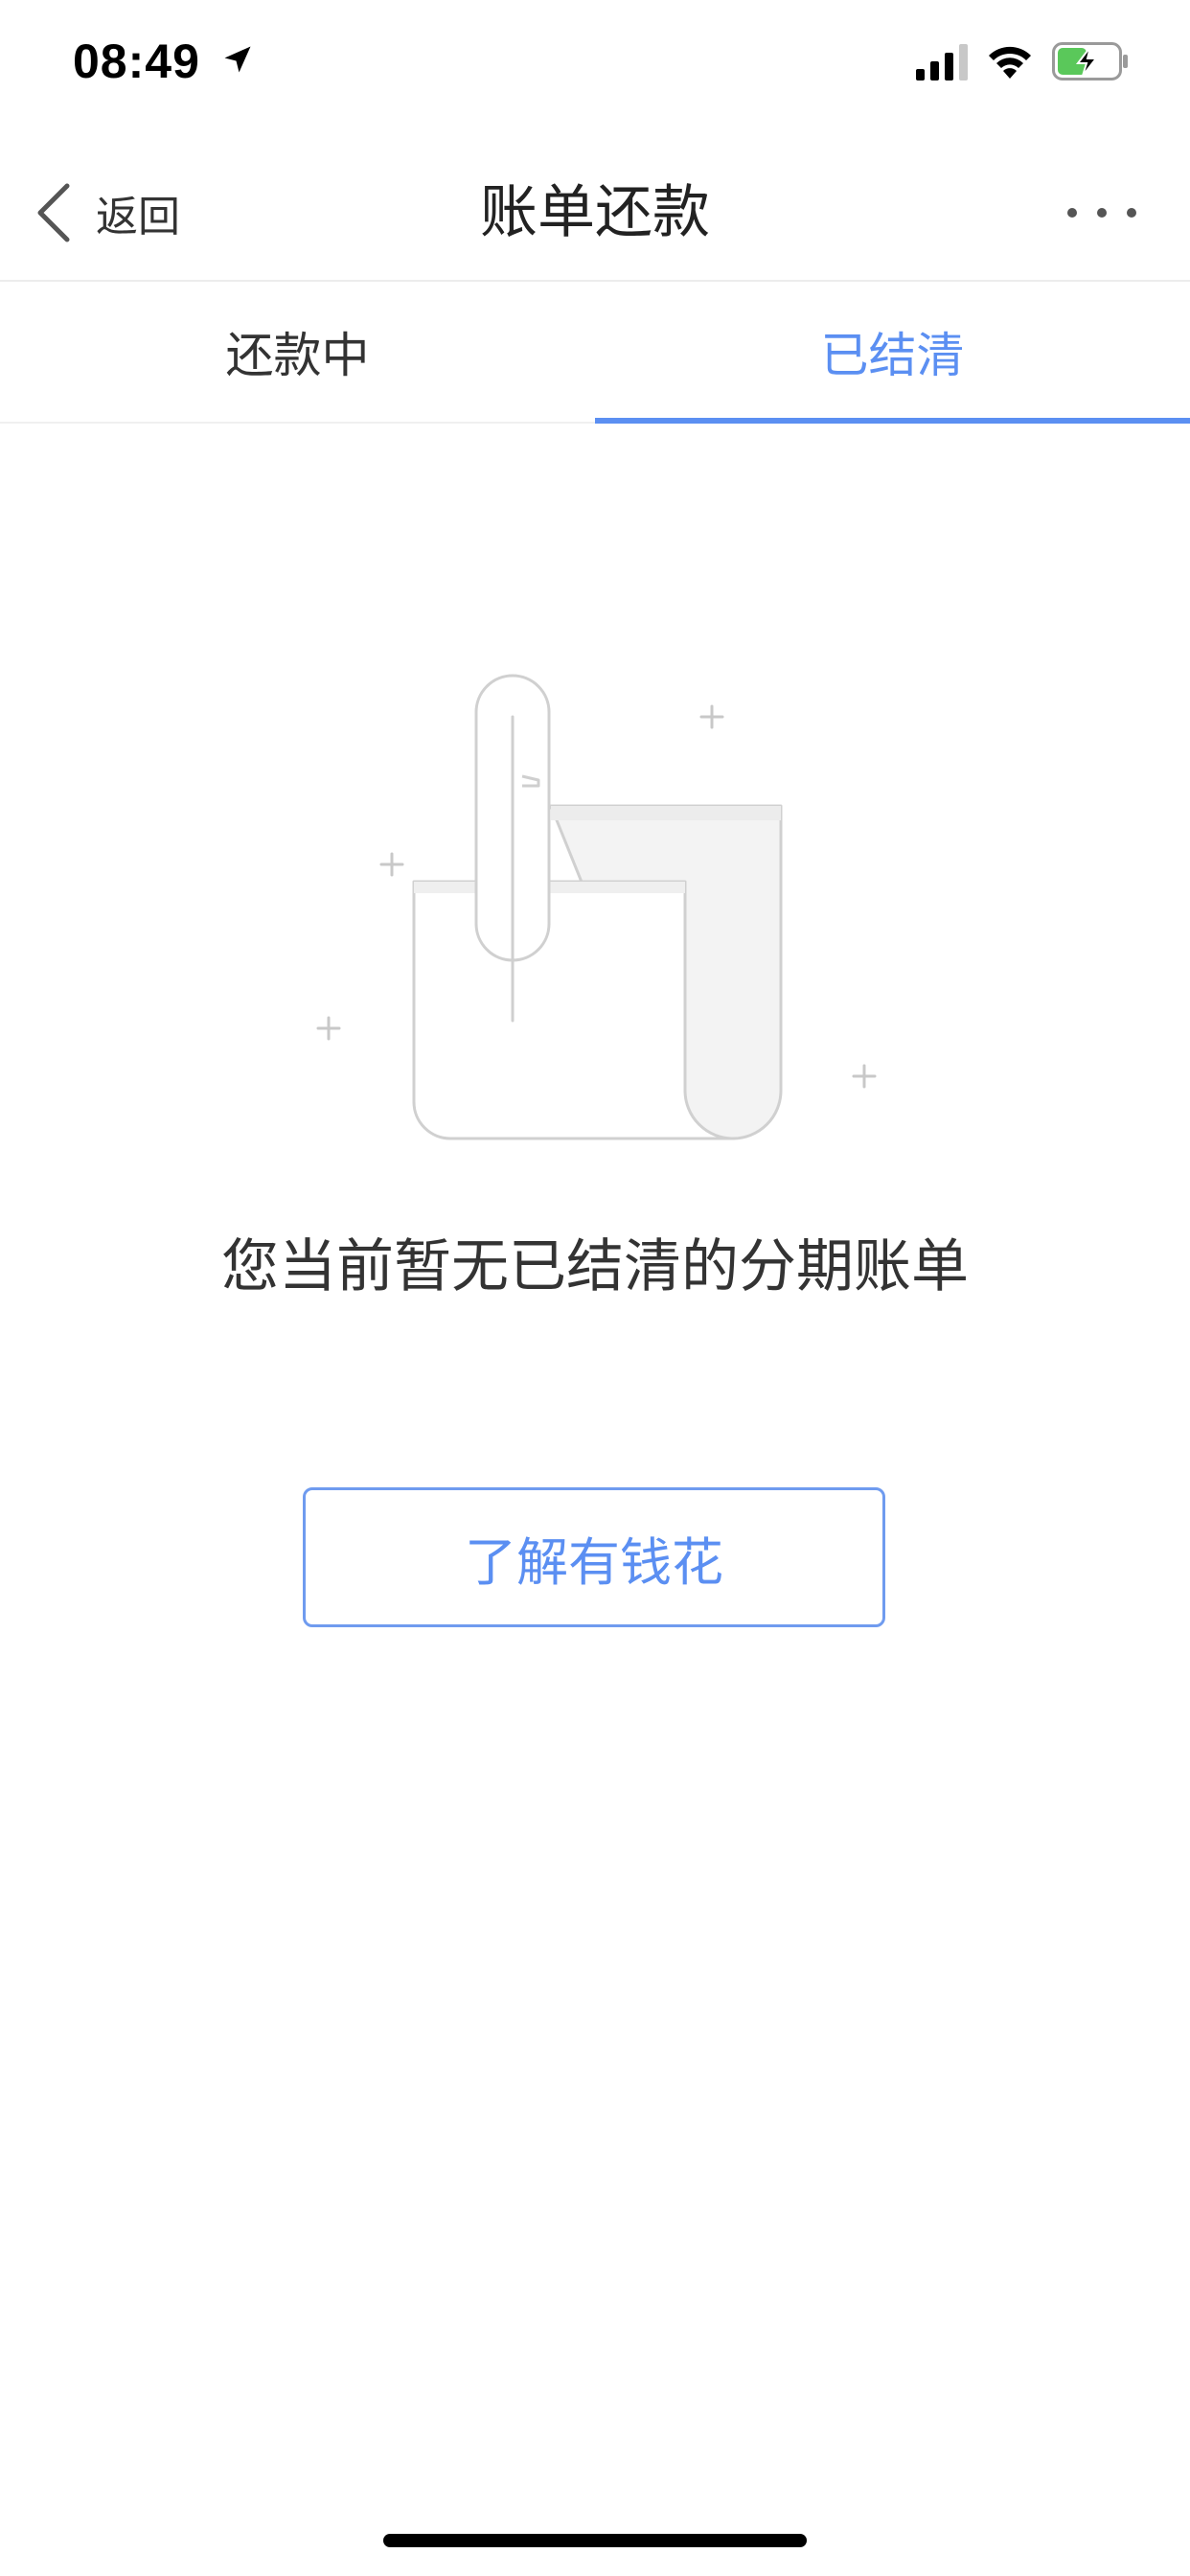 The width and height of the screenshot is (1190, 2576). What do you see at coordinates (138, 217) in the screenshot?
I see `back-label: 返回` at bounding box center [138, 217].